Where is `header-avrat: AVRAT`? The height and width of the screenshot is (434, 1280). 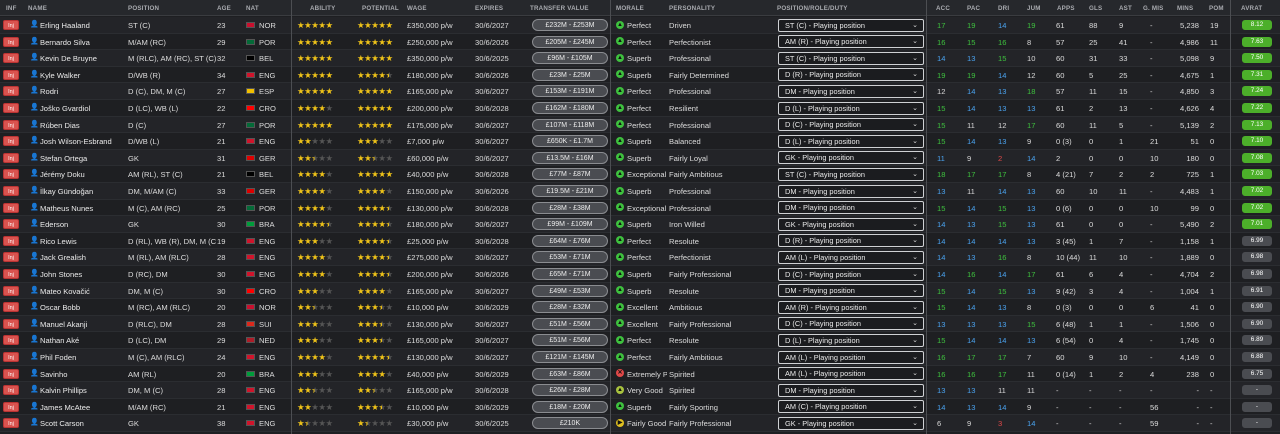 header-avrat: AVRAT is located at coordinates (1251, 8).